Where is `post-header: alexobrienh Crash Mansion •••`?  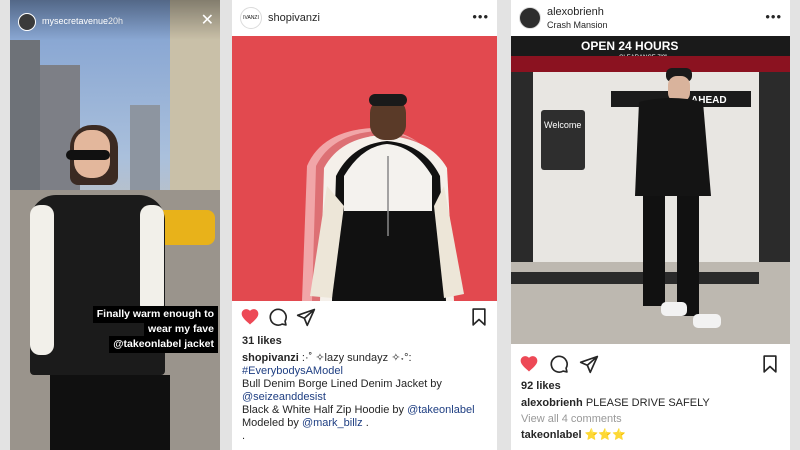 post-header: alexobrienh Crash Mansion ••• is located at coordinates (650, 18).